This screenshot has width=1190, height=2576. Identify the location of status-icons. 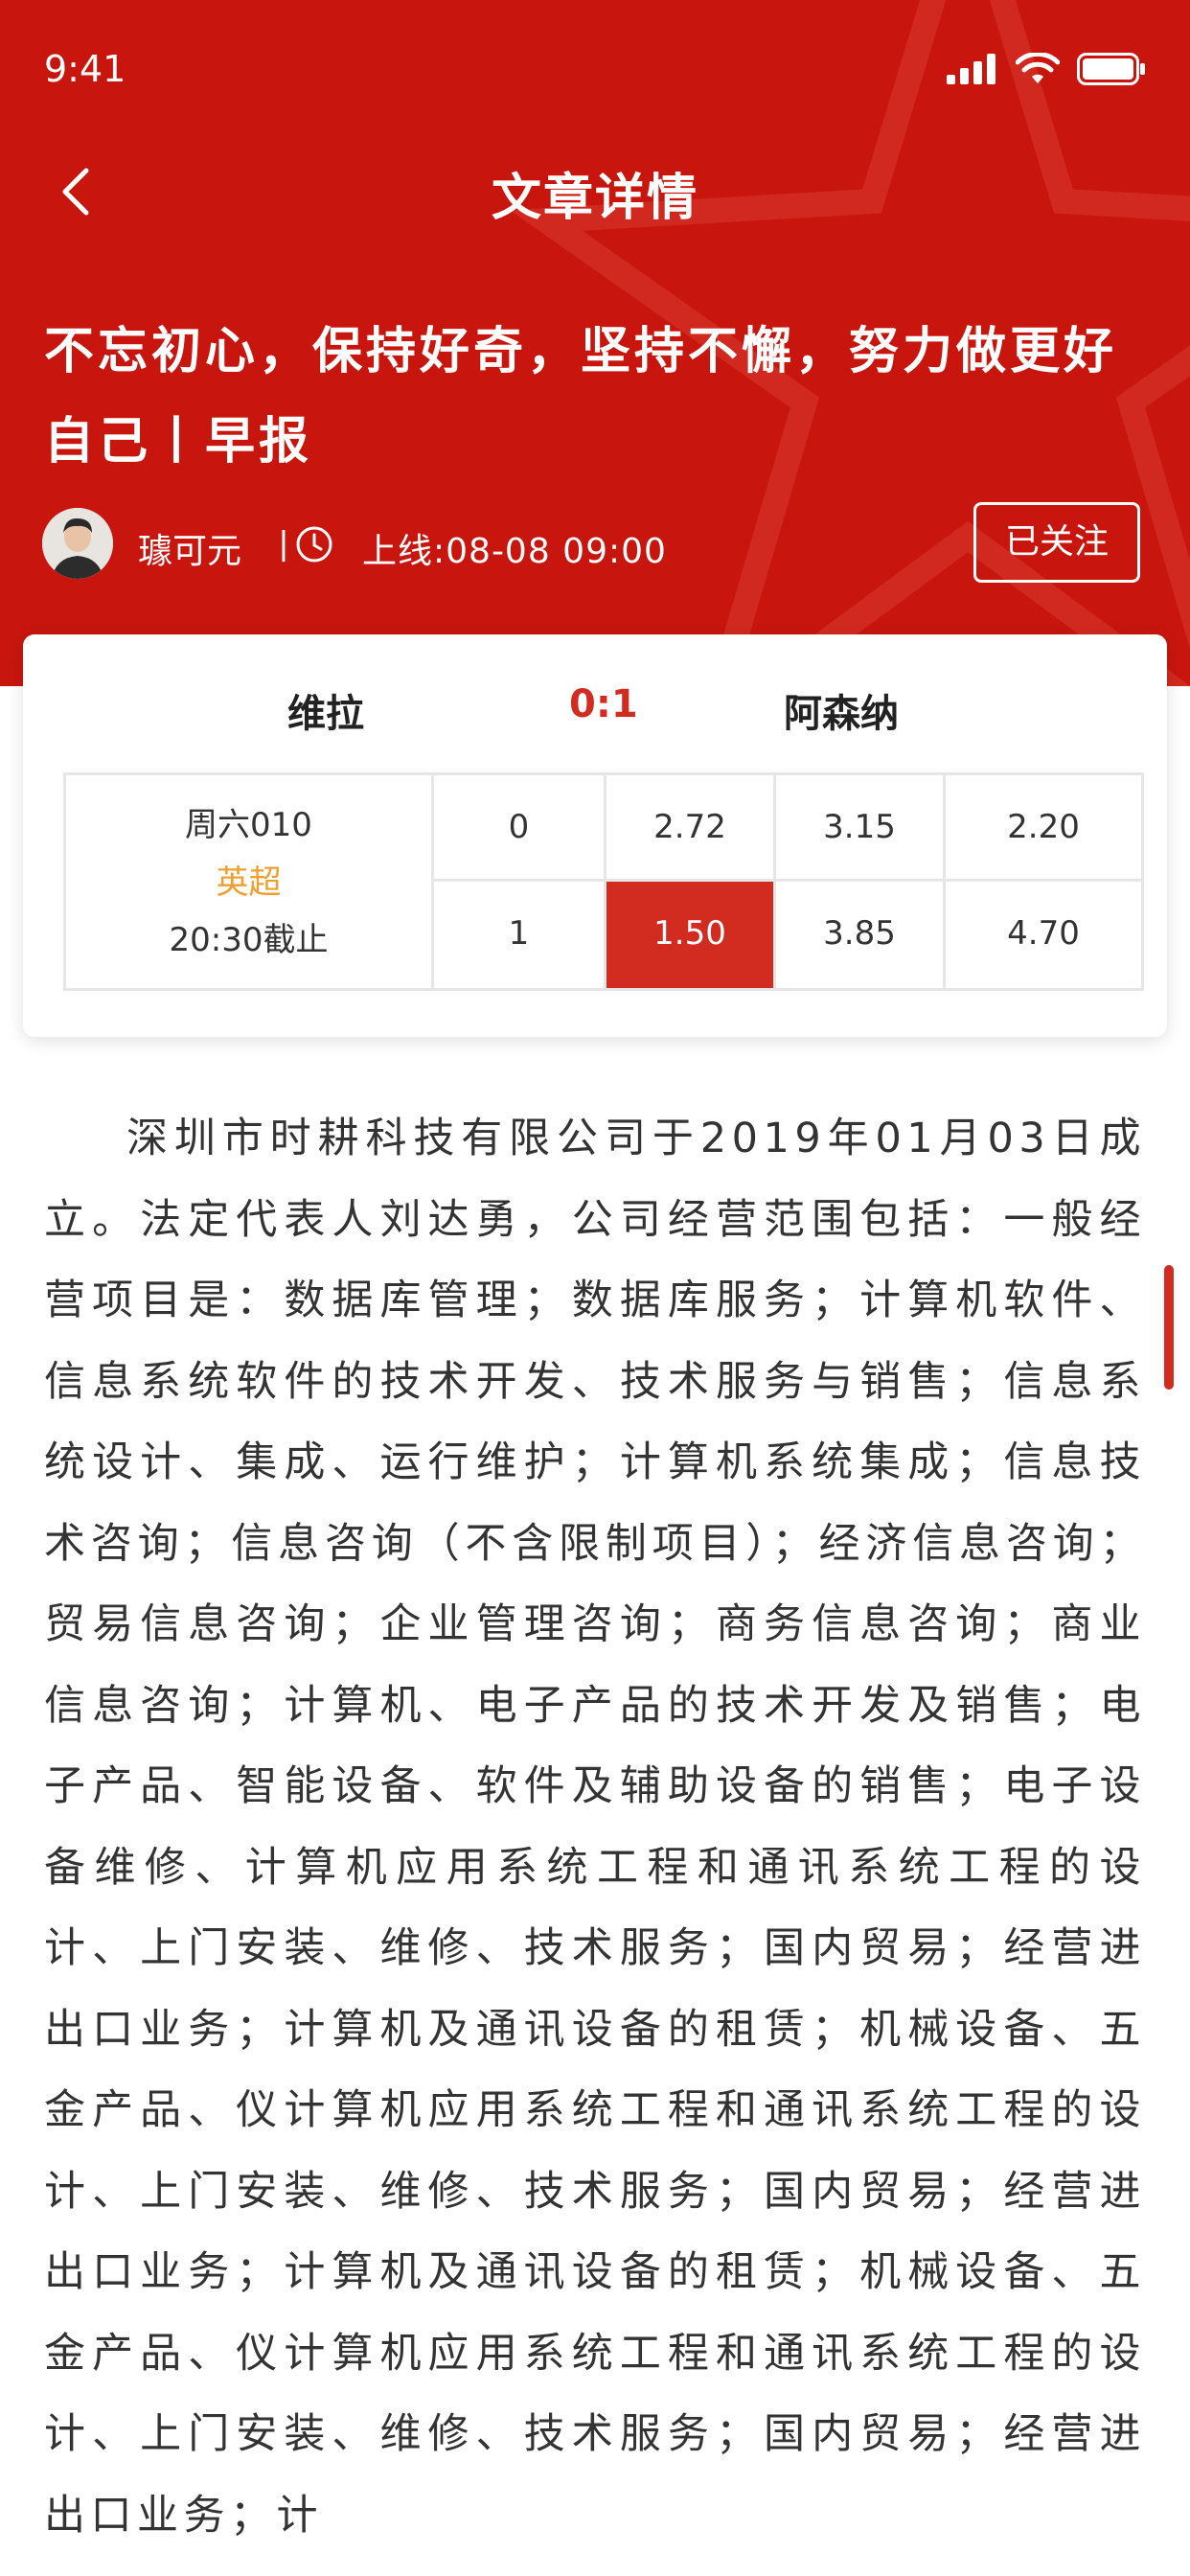
(1046, 69).